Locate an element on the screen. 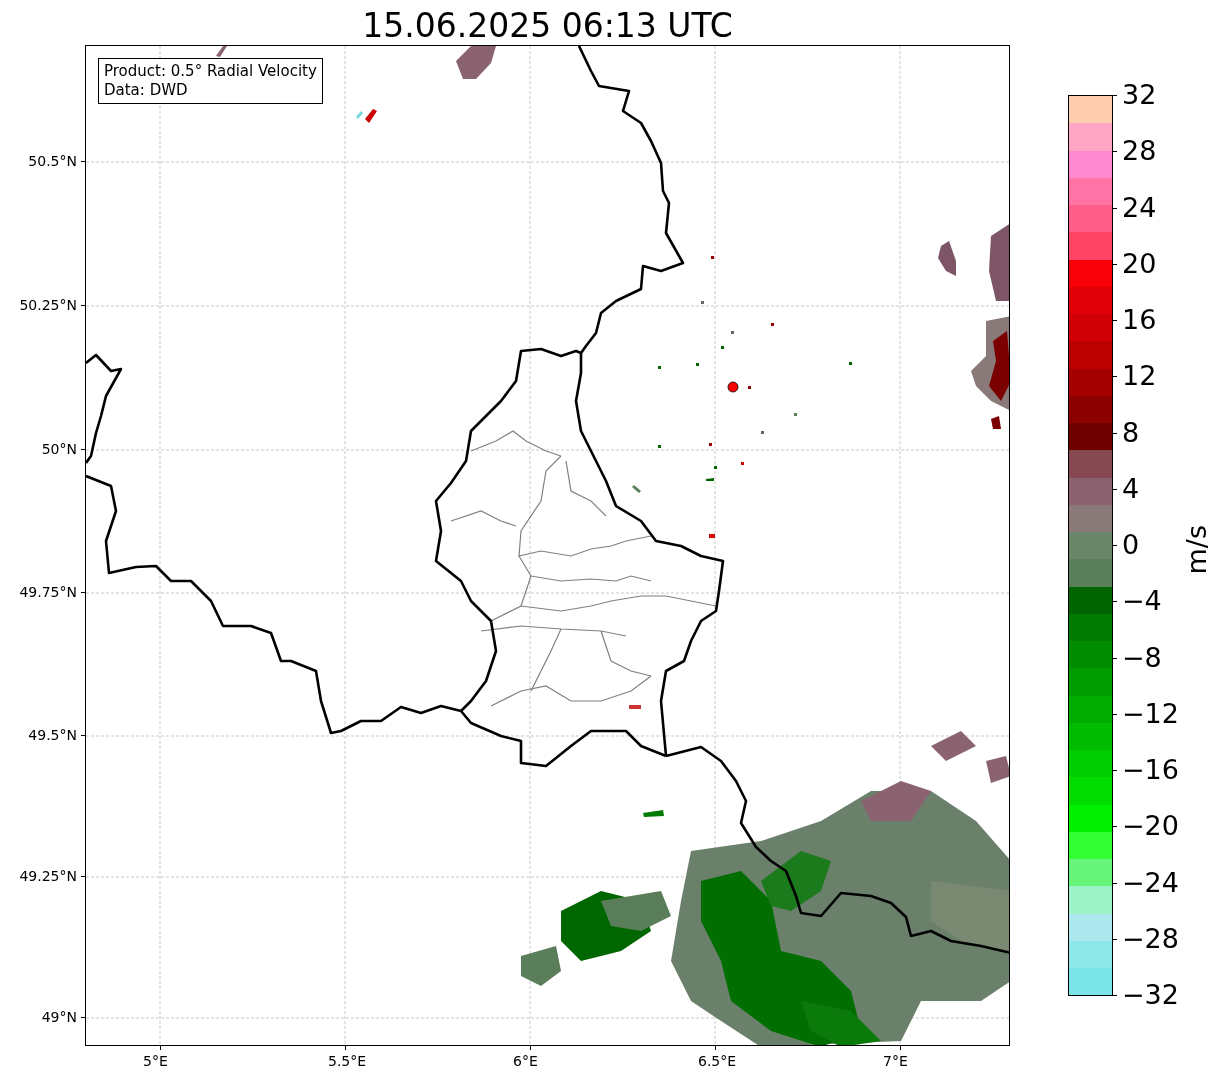  axis-tick-label: 5°E is located at coordinates (155, 1061).